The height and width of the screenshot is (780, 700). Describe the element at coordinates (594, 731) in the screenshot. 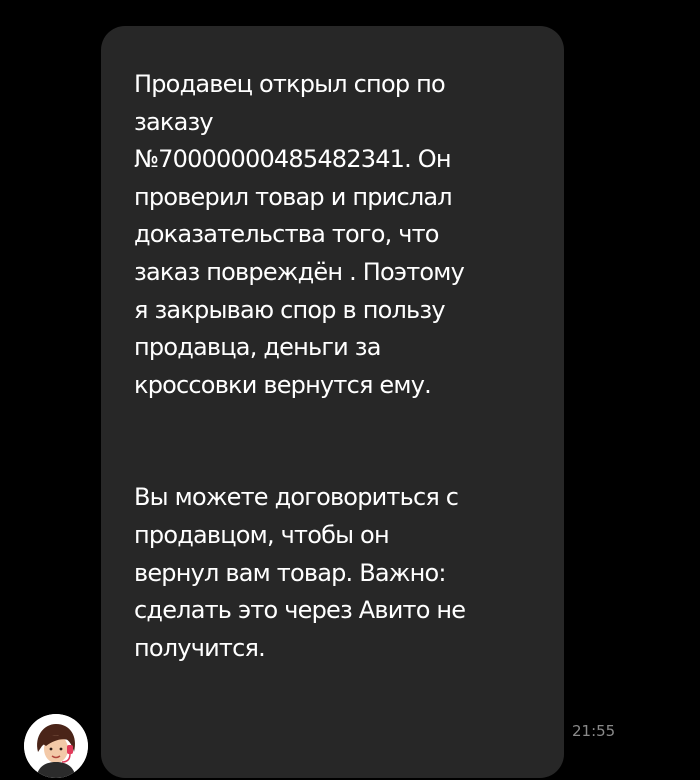

I see `message-time: 21:55` at that location.